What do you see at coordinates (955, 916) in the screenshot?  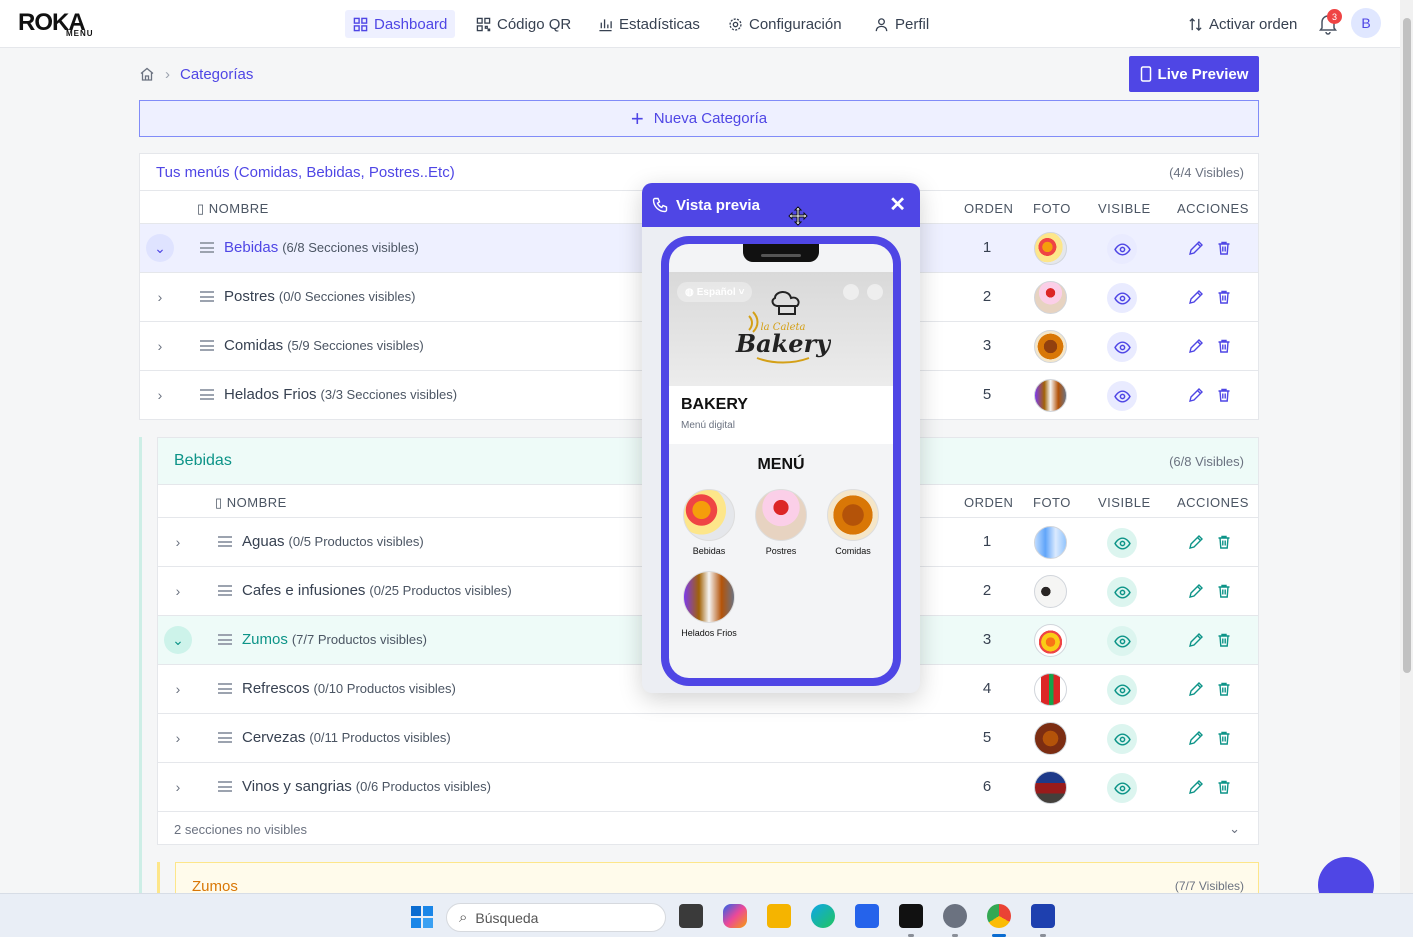 I see `settings-icon` at bounding box center [955, 916].